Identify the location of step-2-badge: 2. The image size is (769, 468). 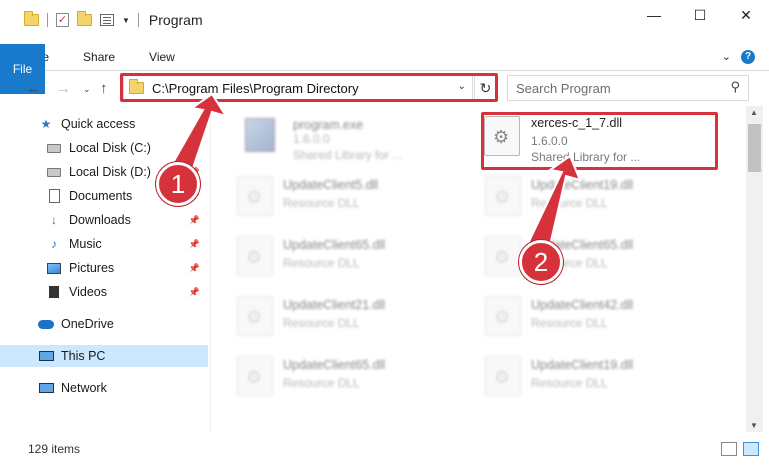
(541, 262).